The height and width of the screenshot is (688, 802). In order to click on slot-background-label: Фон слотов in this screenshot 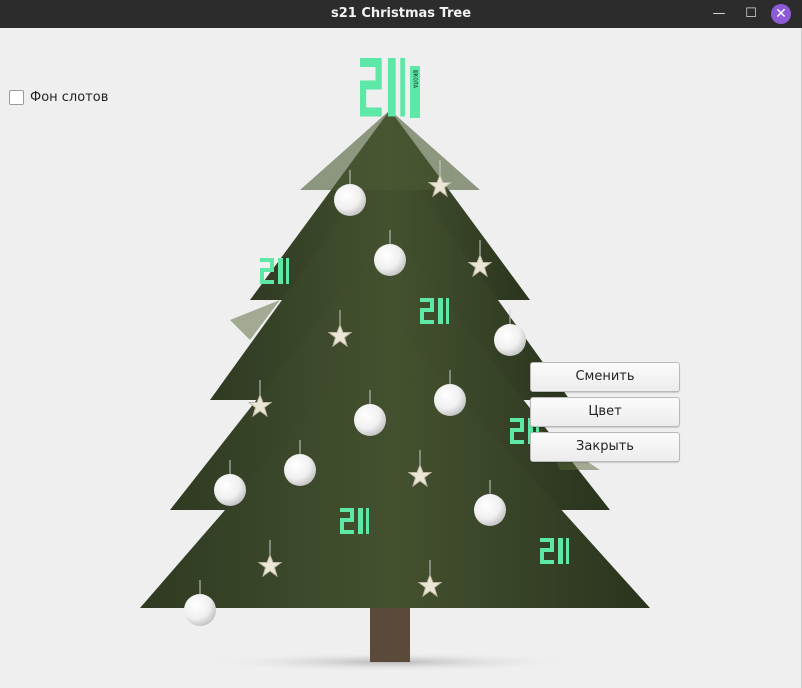, I will do `click(69, 97)`.